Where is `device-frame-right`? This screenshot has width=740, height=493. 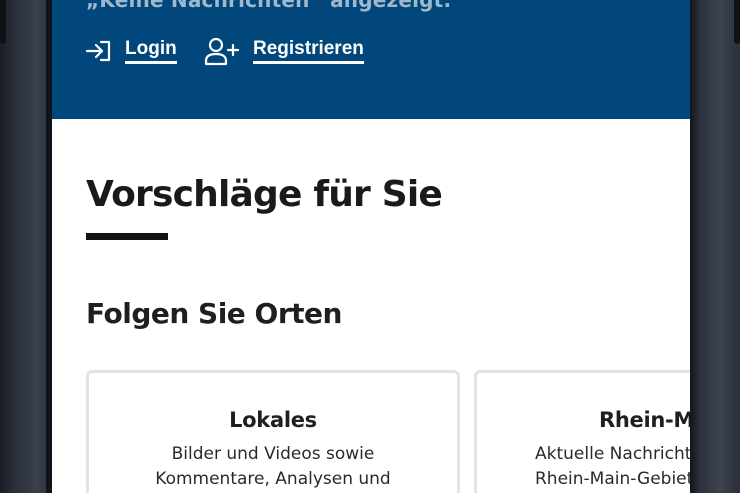 device-frame-right is located at coordinates (715, 246).